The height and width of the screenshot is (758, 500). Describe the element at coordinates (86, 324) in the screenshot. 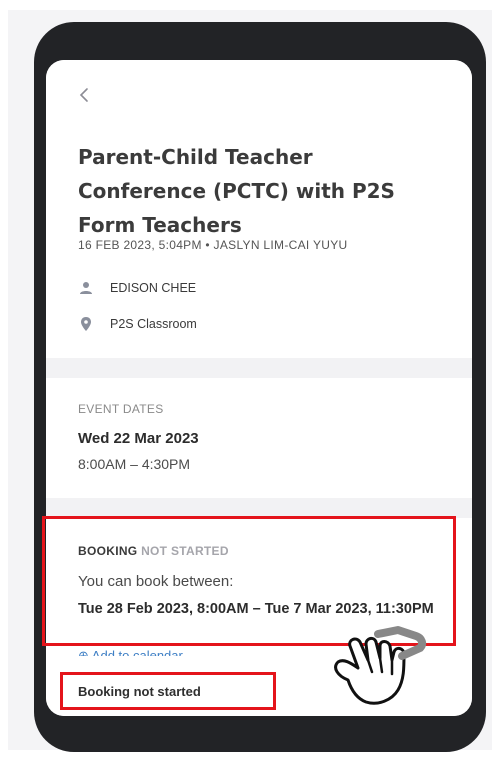

I see `location-pin-icon` at that location.